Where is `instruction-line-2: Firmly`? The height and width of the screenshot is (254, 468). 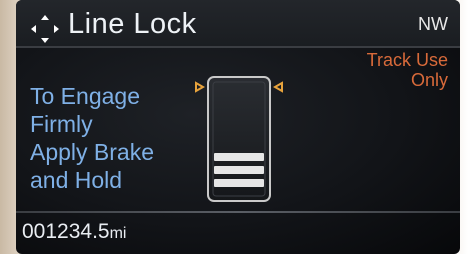
instruction-line-2: Firmly is located at coordinates (61, 124).